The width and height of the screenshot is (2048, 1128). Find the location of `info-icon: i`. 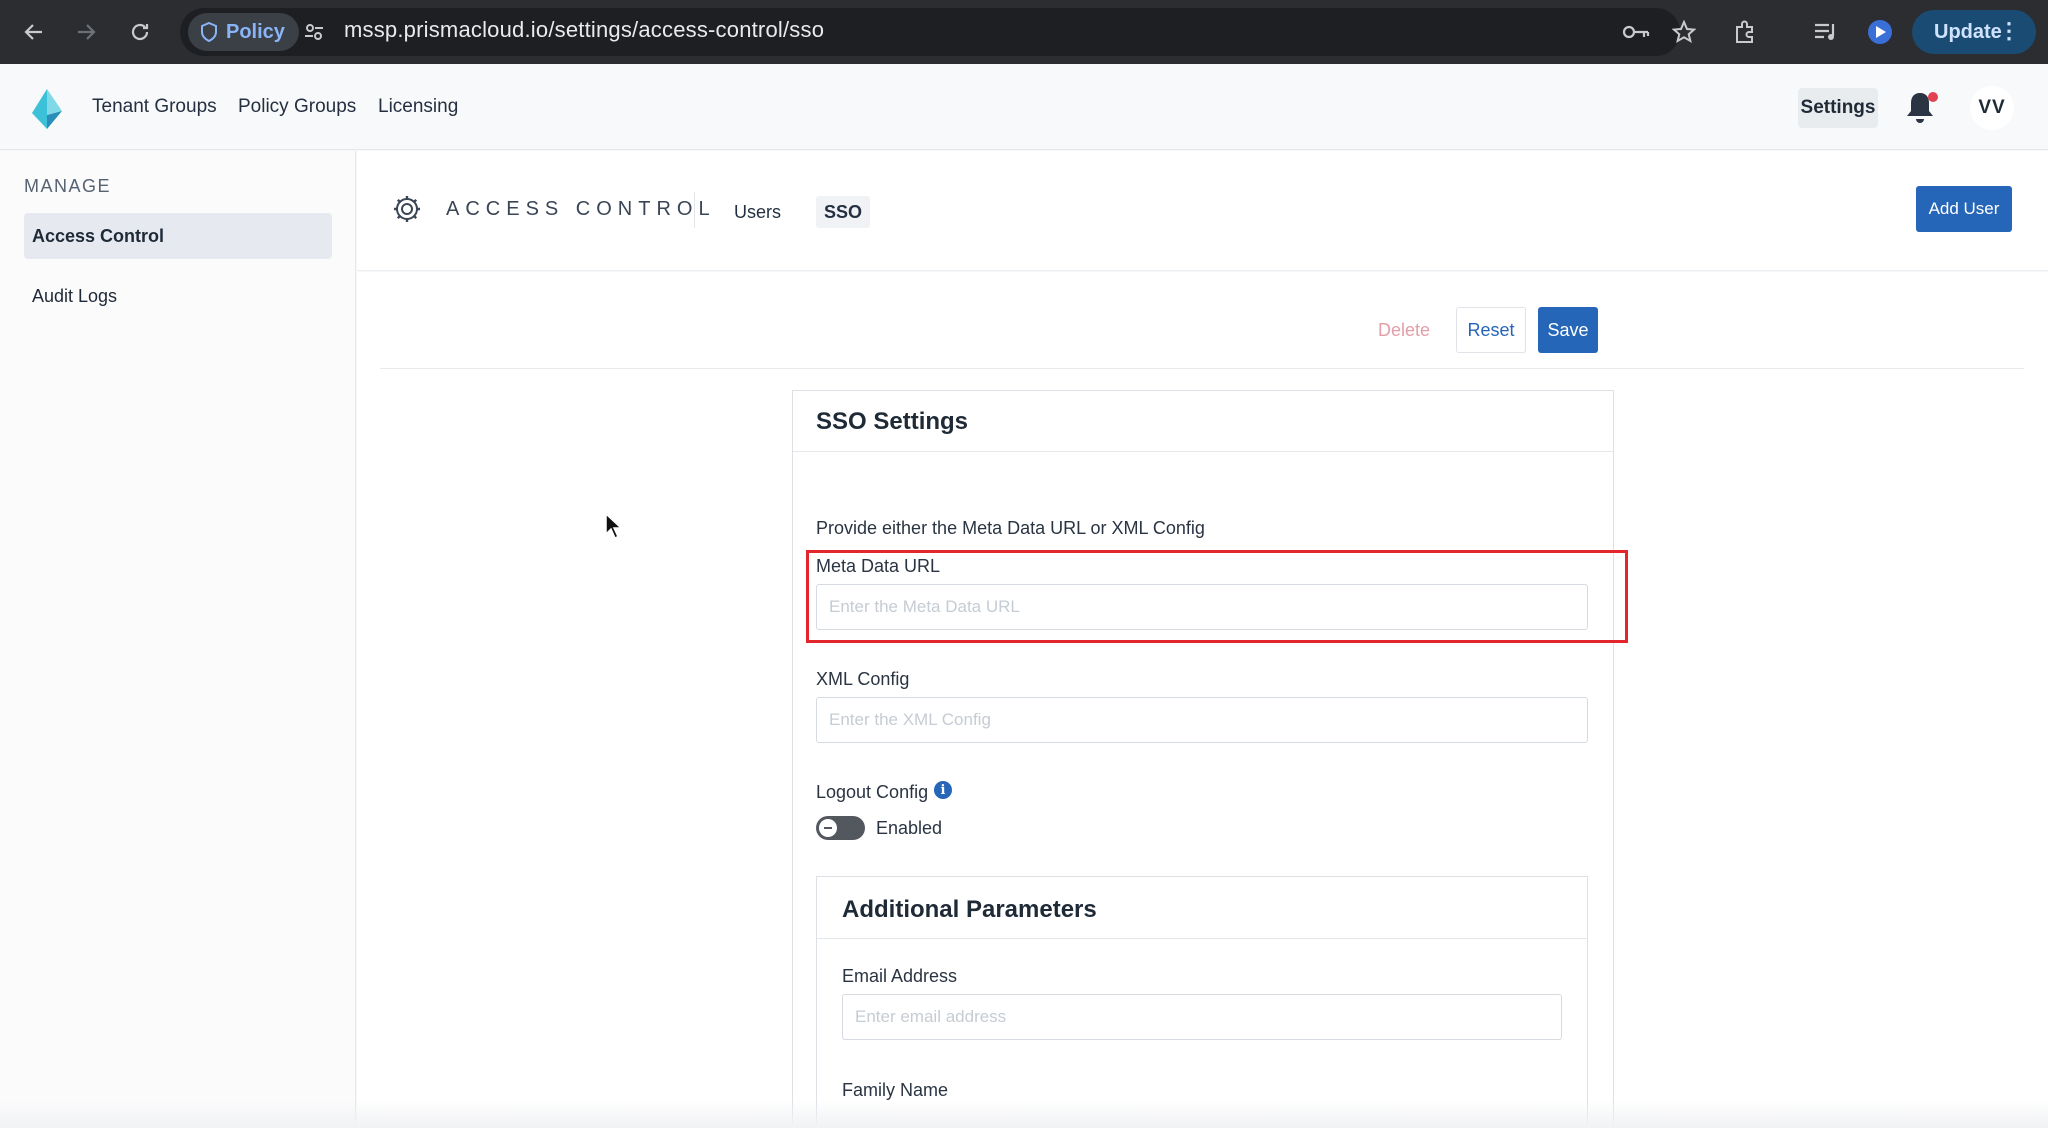

info-icon: i is located at coordinates (943, 790).